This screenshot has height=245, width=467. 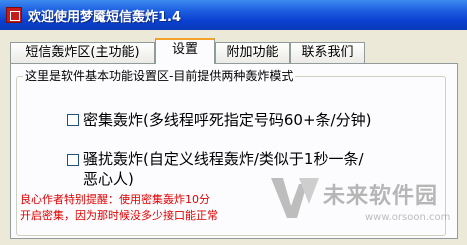 I want to click on tab-settings: 设置, so click(x=185, y=51).